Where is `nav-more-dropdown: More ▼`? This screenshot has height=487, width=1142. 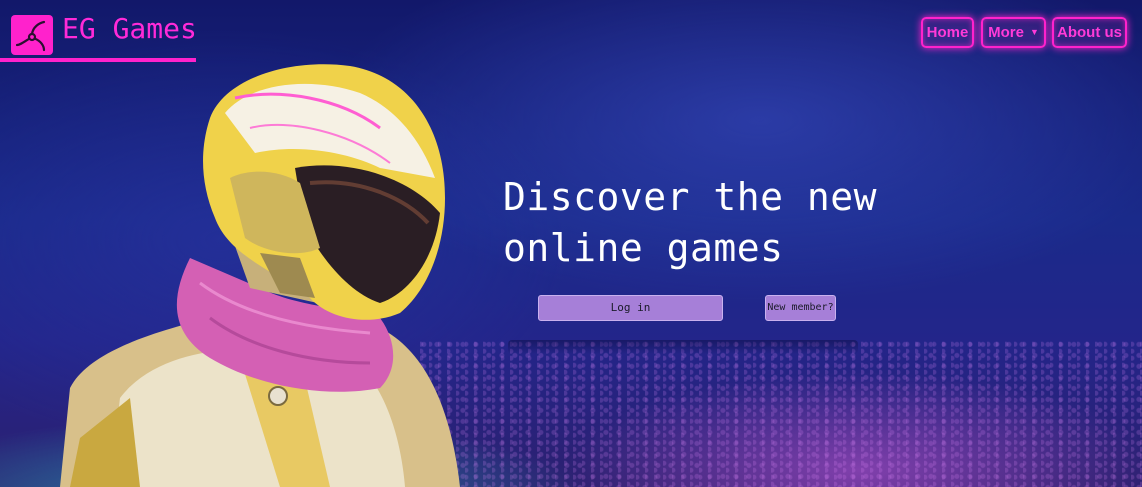
nav-more-dropdown: More ▼ is located at coordinates (1013, 32).